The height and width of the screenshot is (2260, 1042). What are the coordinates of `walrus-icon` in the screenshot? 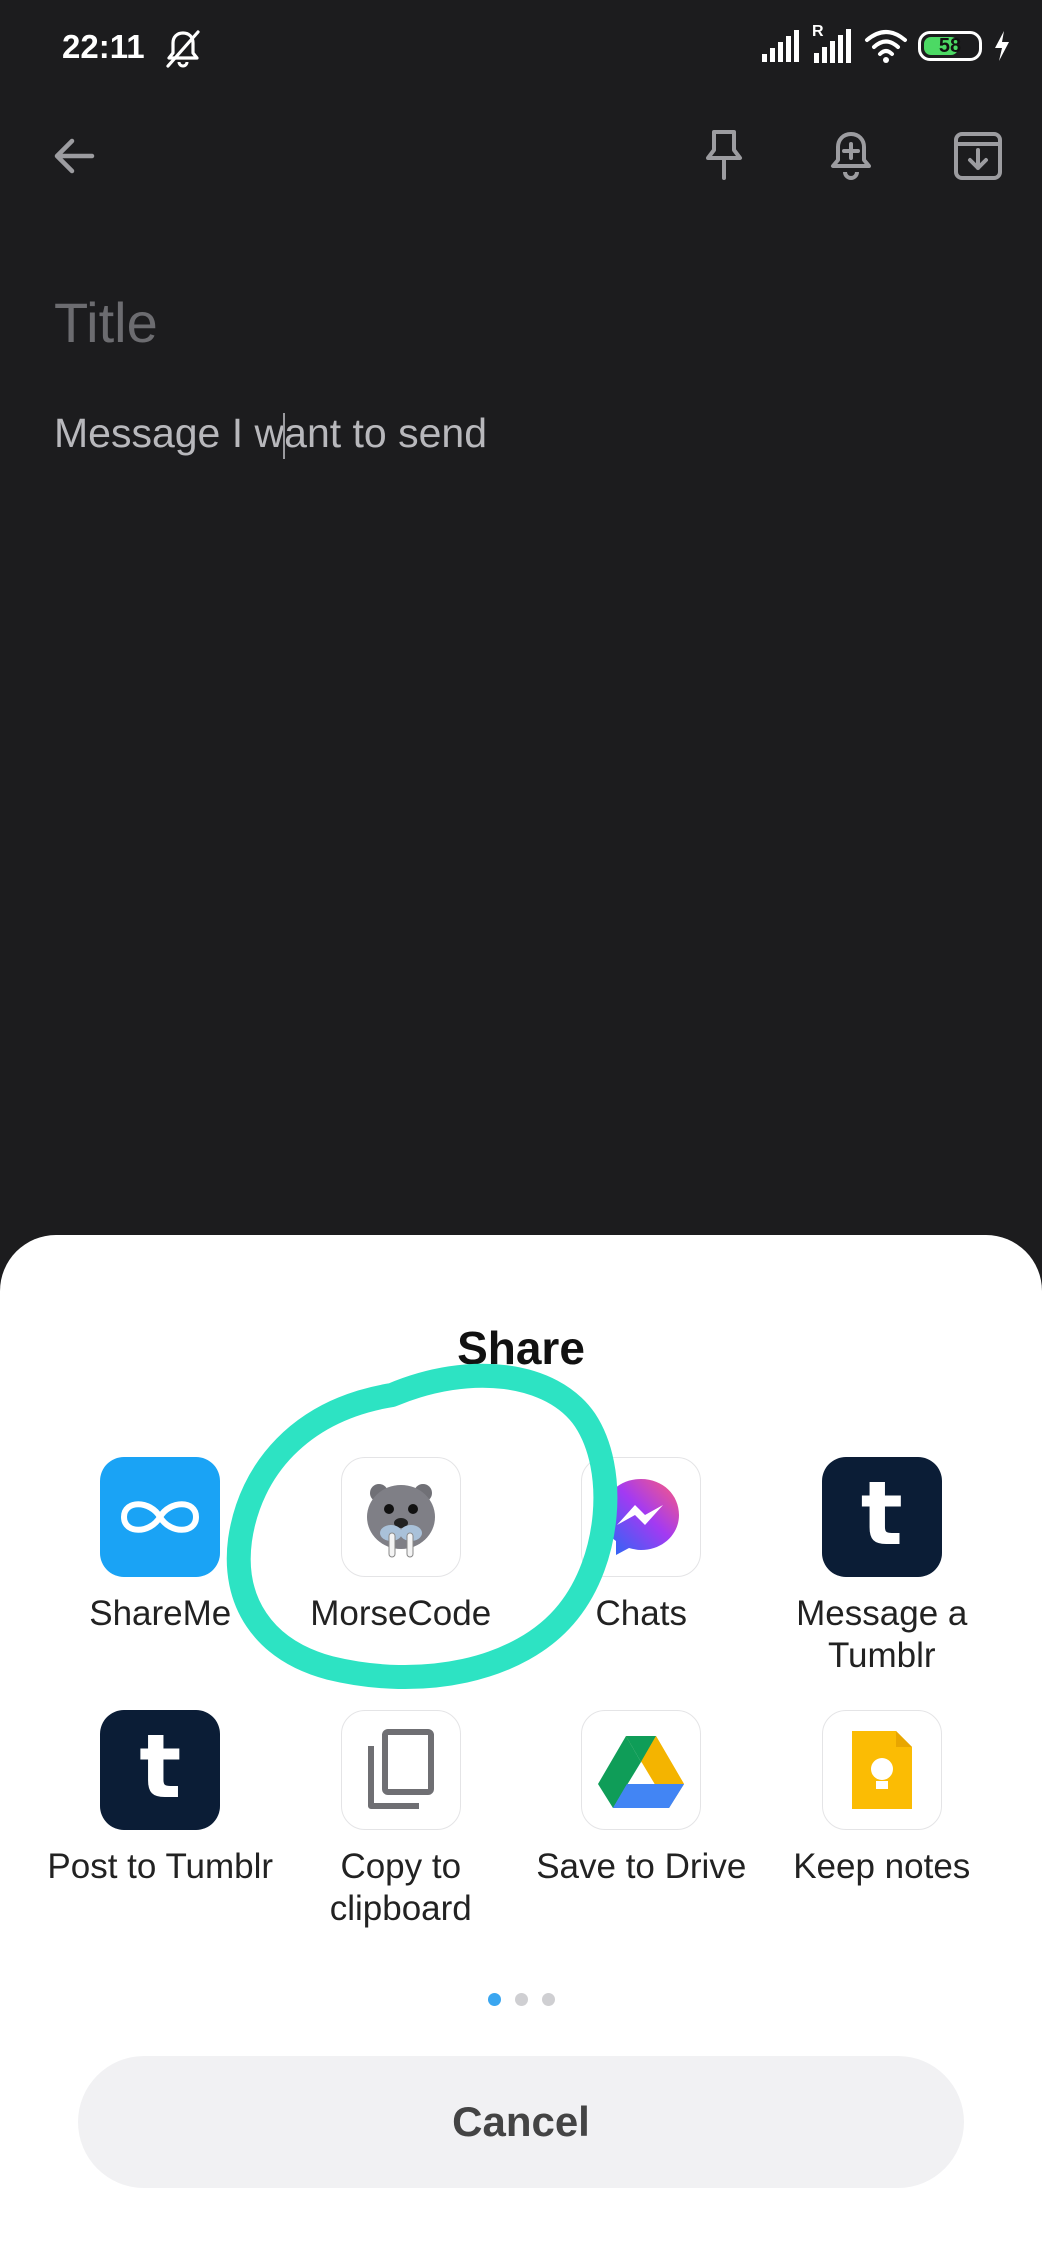 It's located at (400, 1517).